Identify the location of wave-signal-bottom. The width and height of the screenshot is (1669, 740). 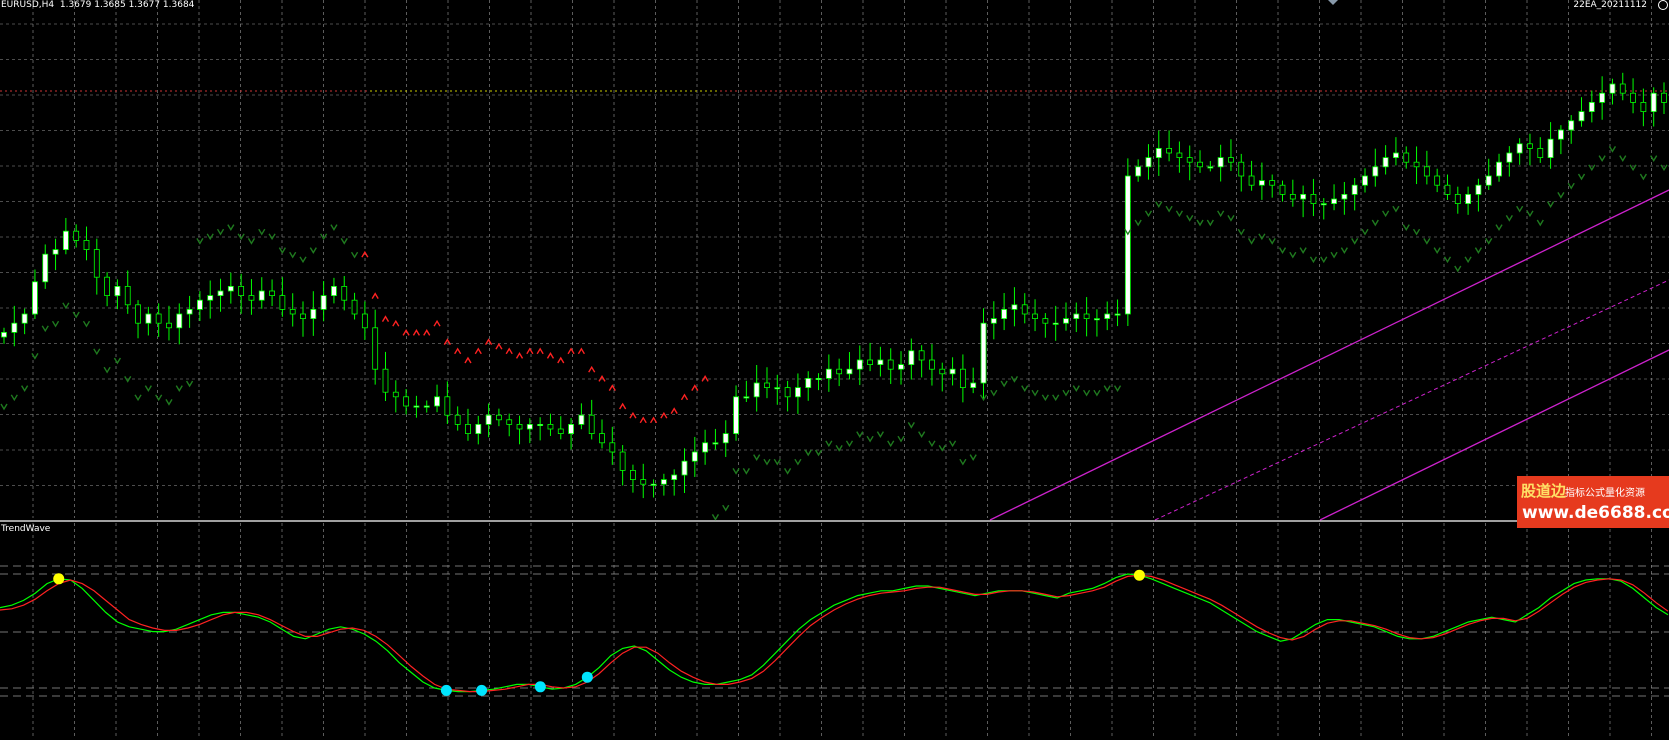
(587, 677).